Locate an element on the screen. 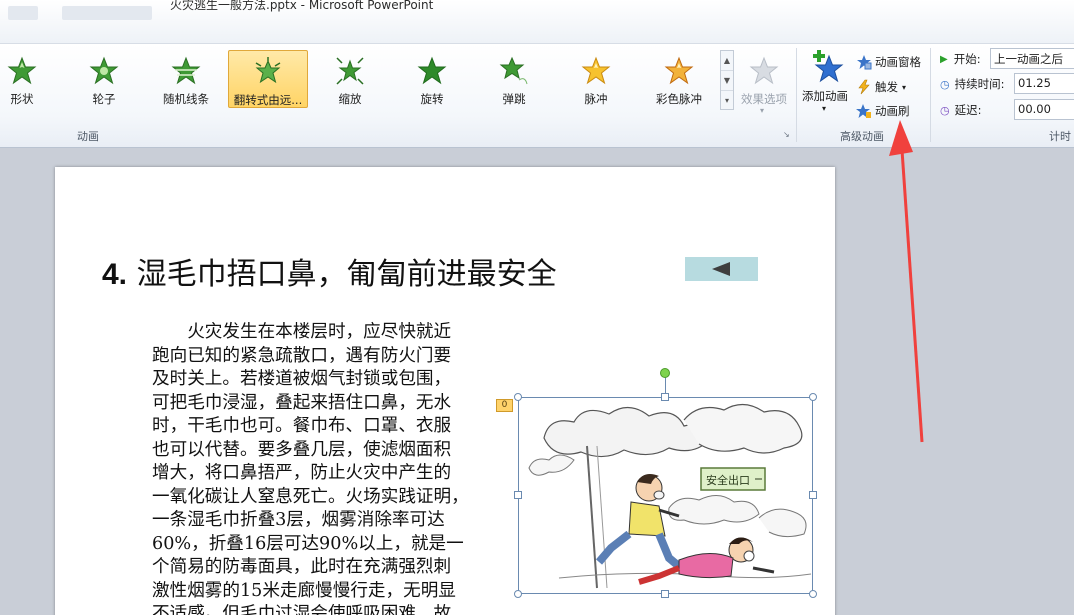  effect-spin: 旋转 is located at coordinates (432, 79).